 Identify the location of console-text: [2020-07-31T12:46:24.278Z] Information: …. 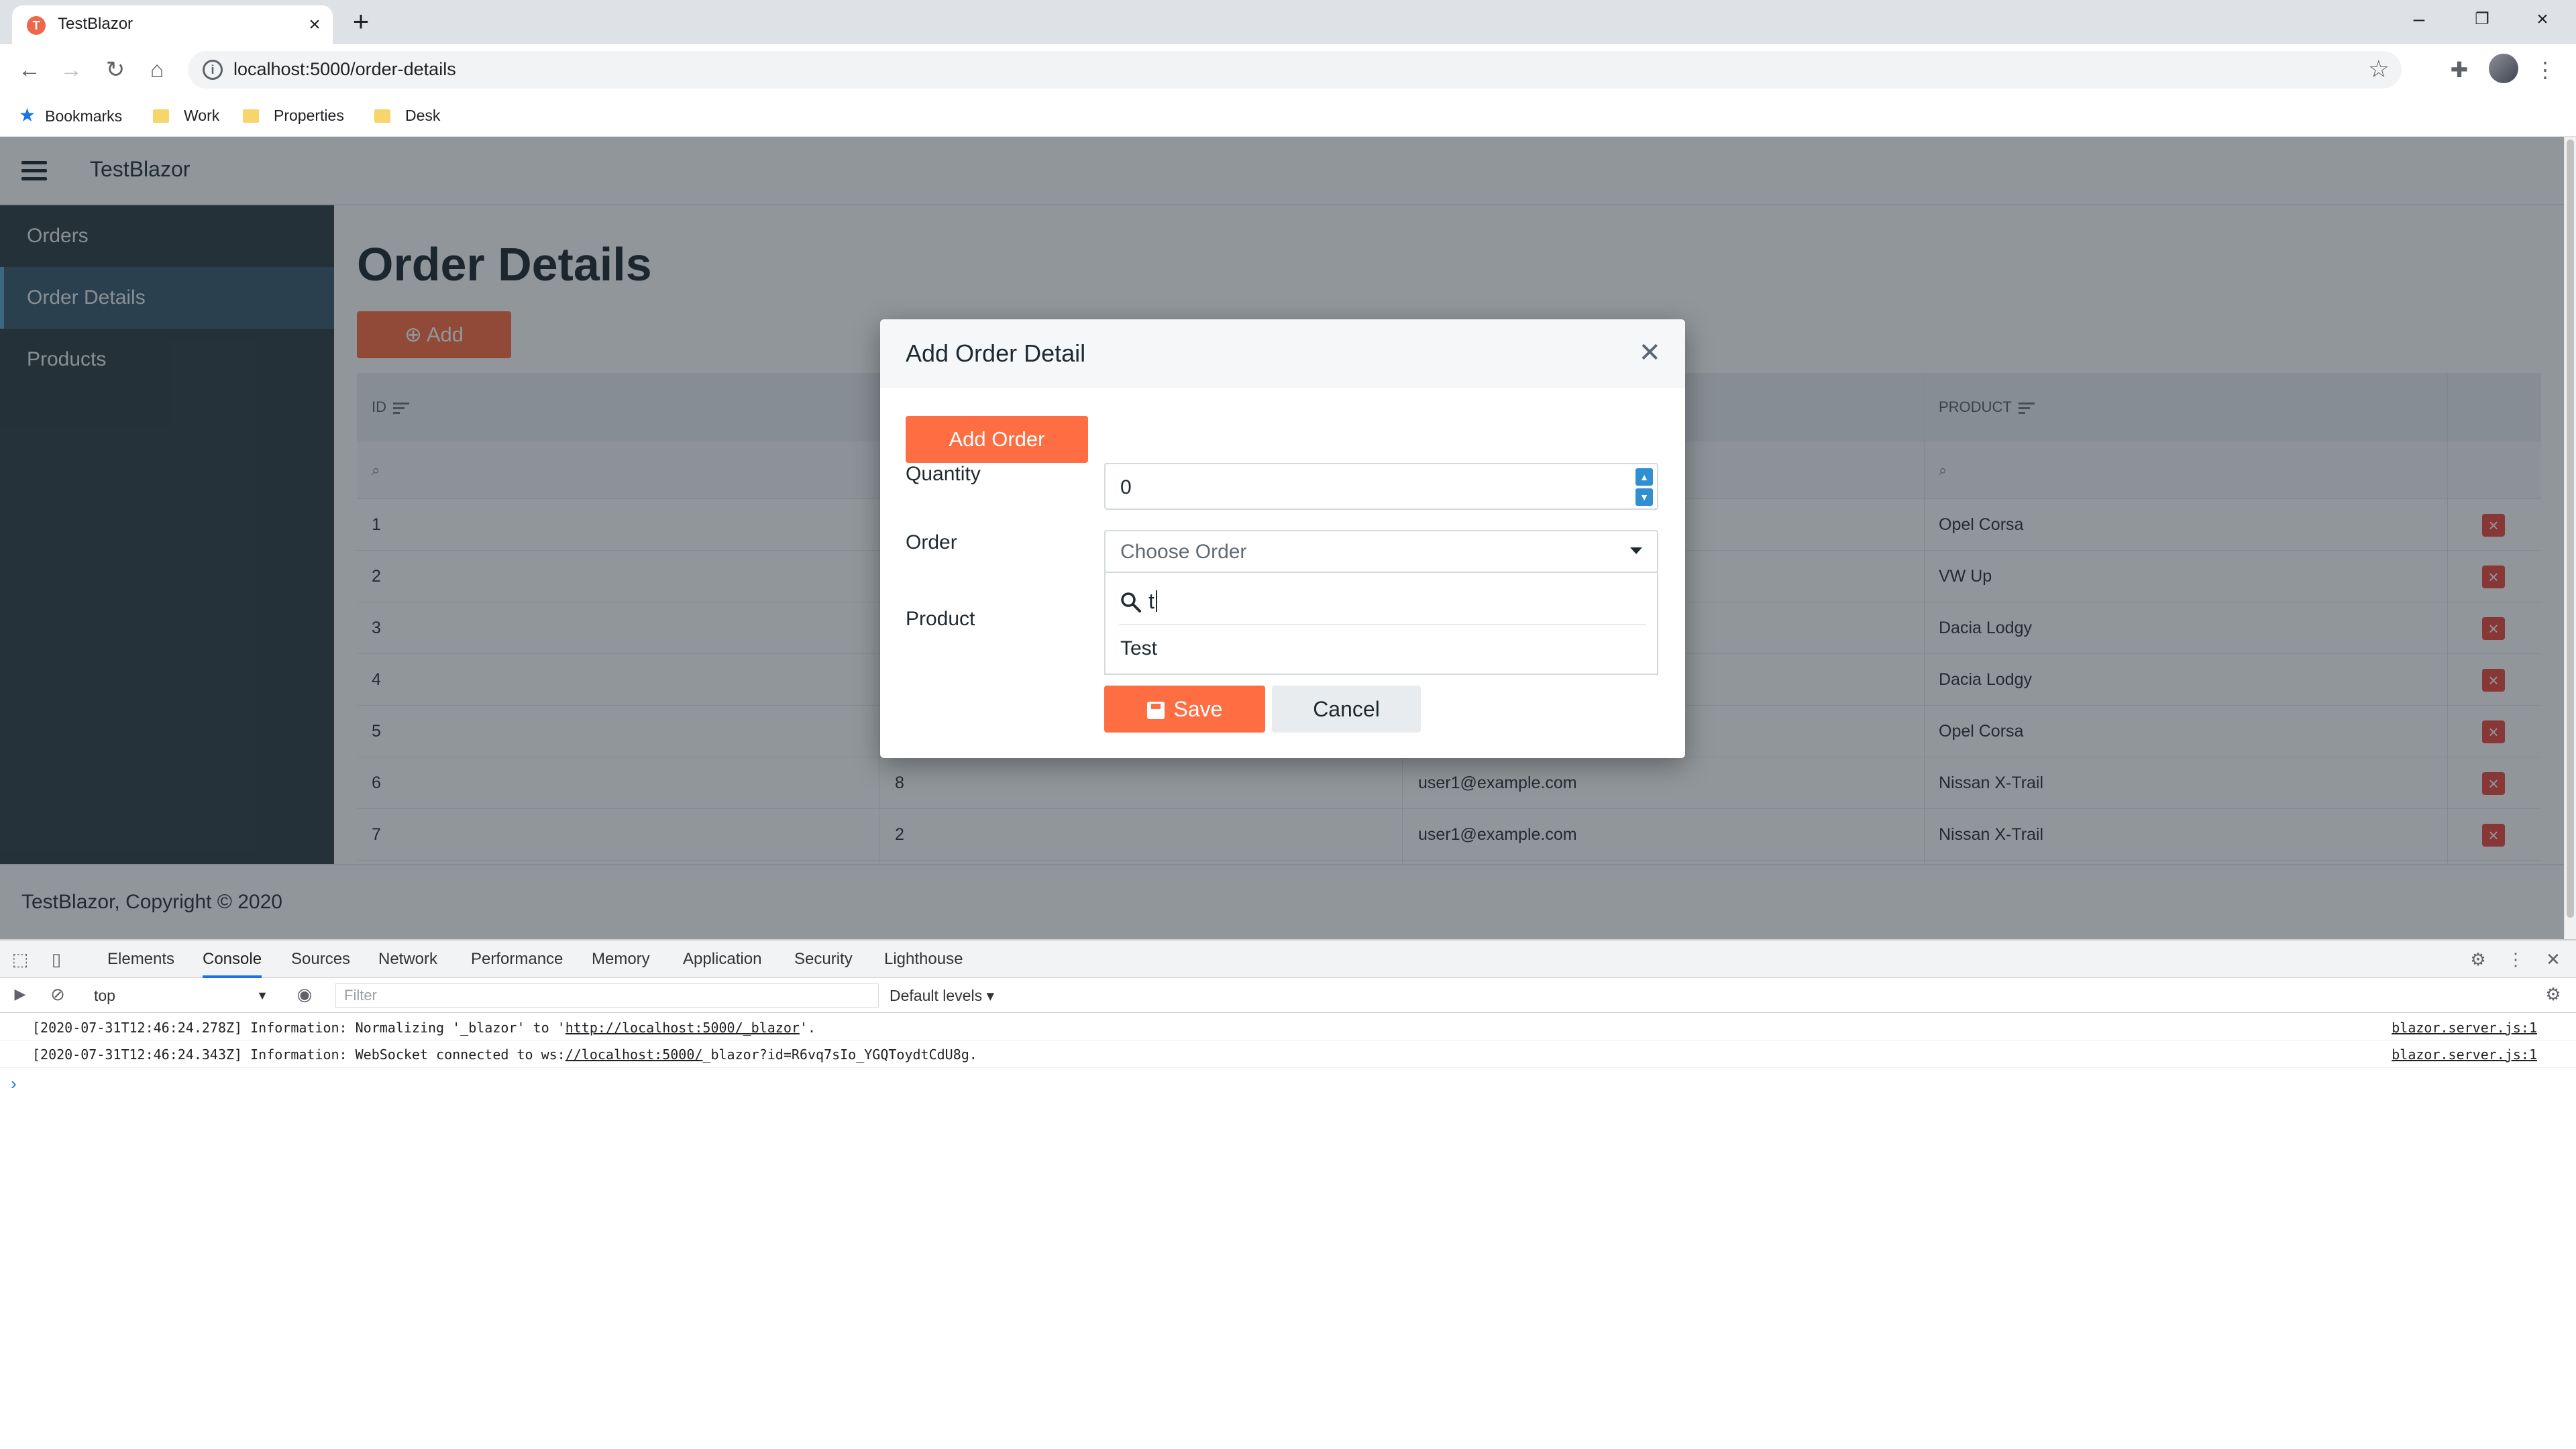
(299, 1028).